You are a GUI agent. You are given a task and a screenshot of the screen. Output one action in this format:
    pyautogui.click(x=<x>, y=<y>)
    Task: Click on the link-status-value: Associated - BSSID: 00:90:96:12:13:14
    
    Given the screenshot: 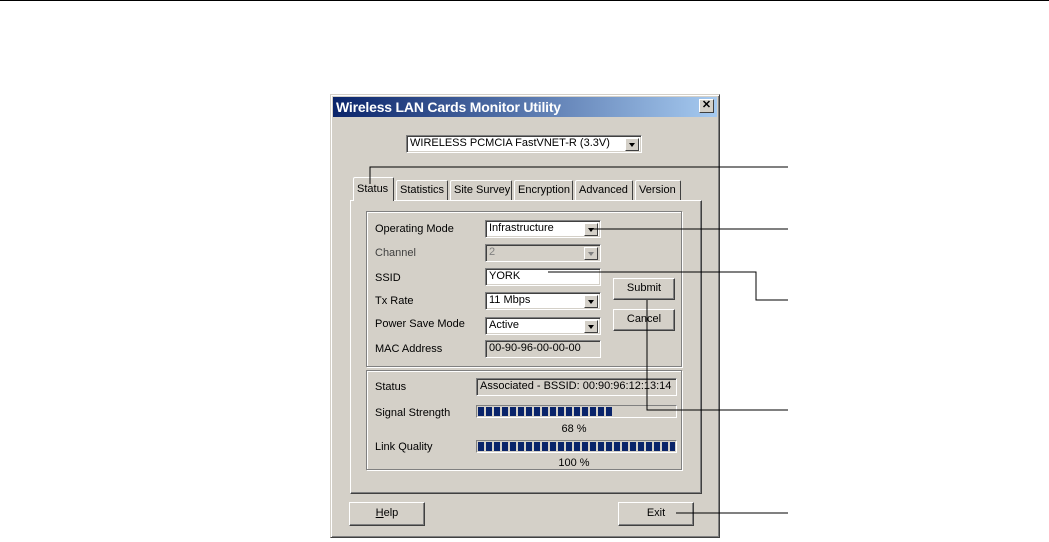 What is the action you would take?
    pyautogui.click(x=576, y=386)
    